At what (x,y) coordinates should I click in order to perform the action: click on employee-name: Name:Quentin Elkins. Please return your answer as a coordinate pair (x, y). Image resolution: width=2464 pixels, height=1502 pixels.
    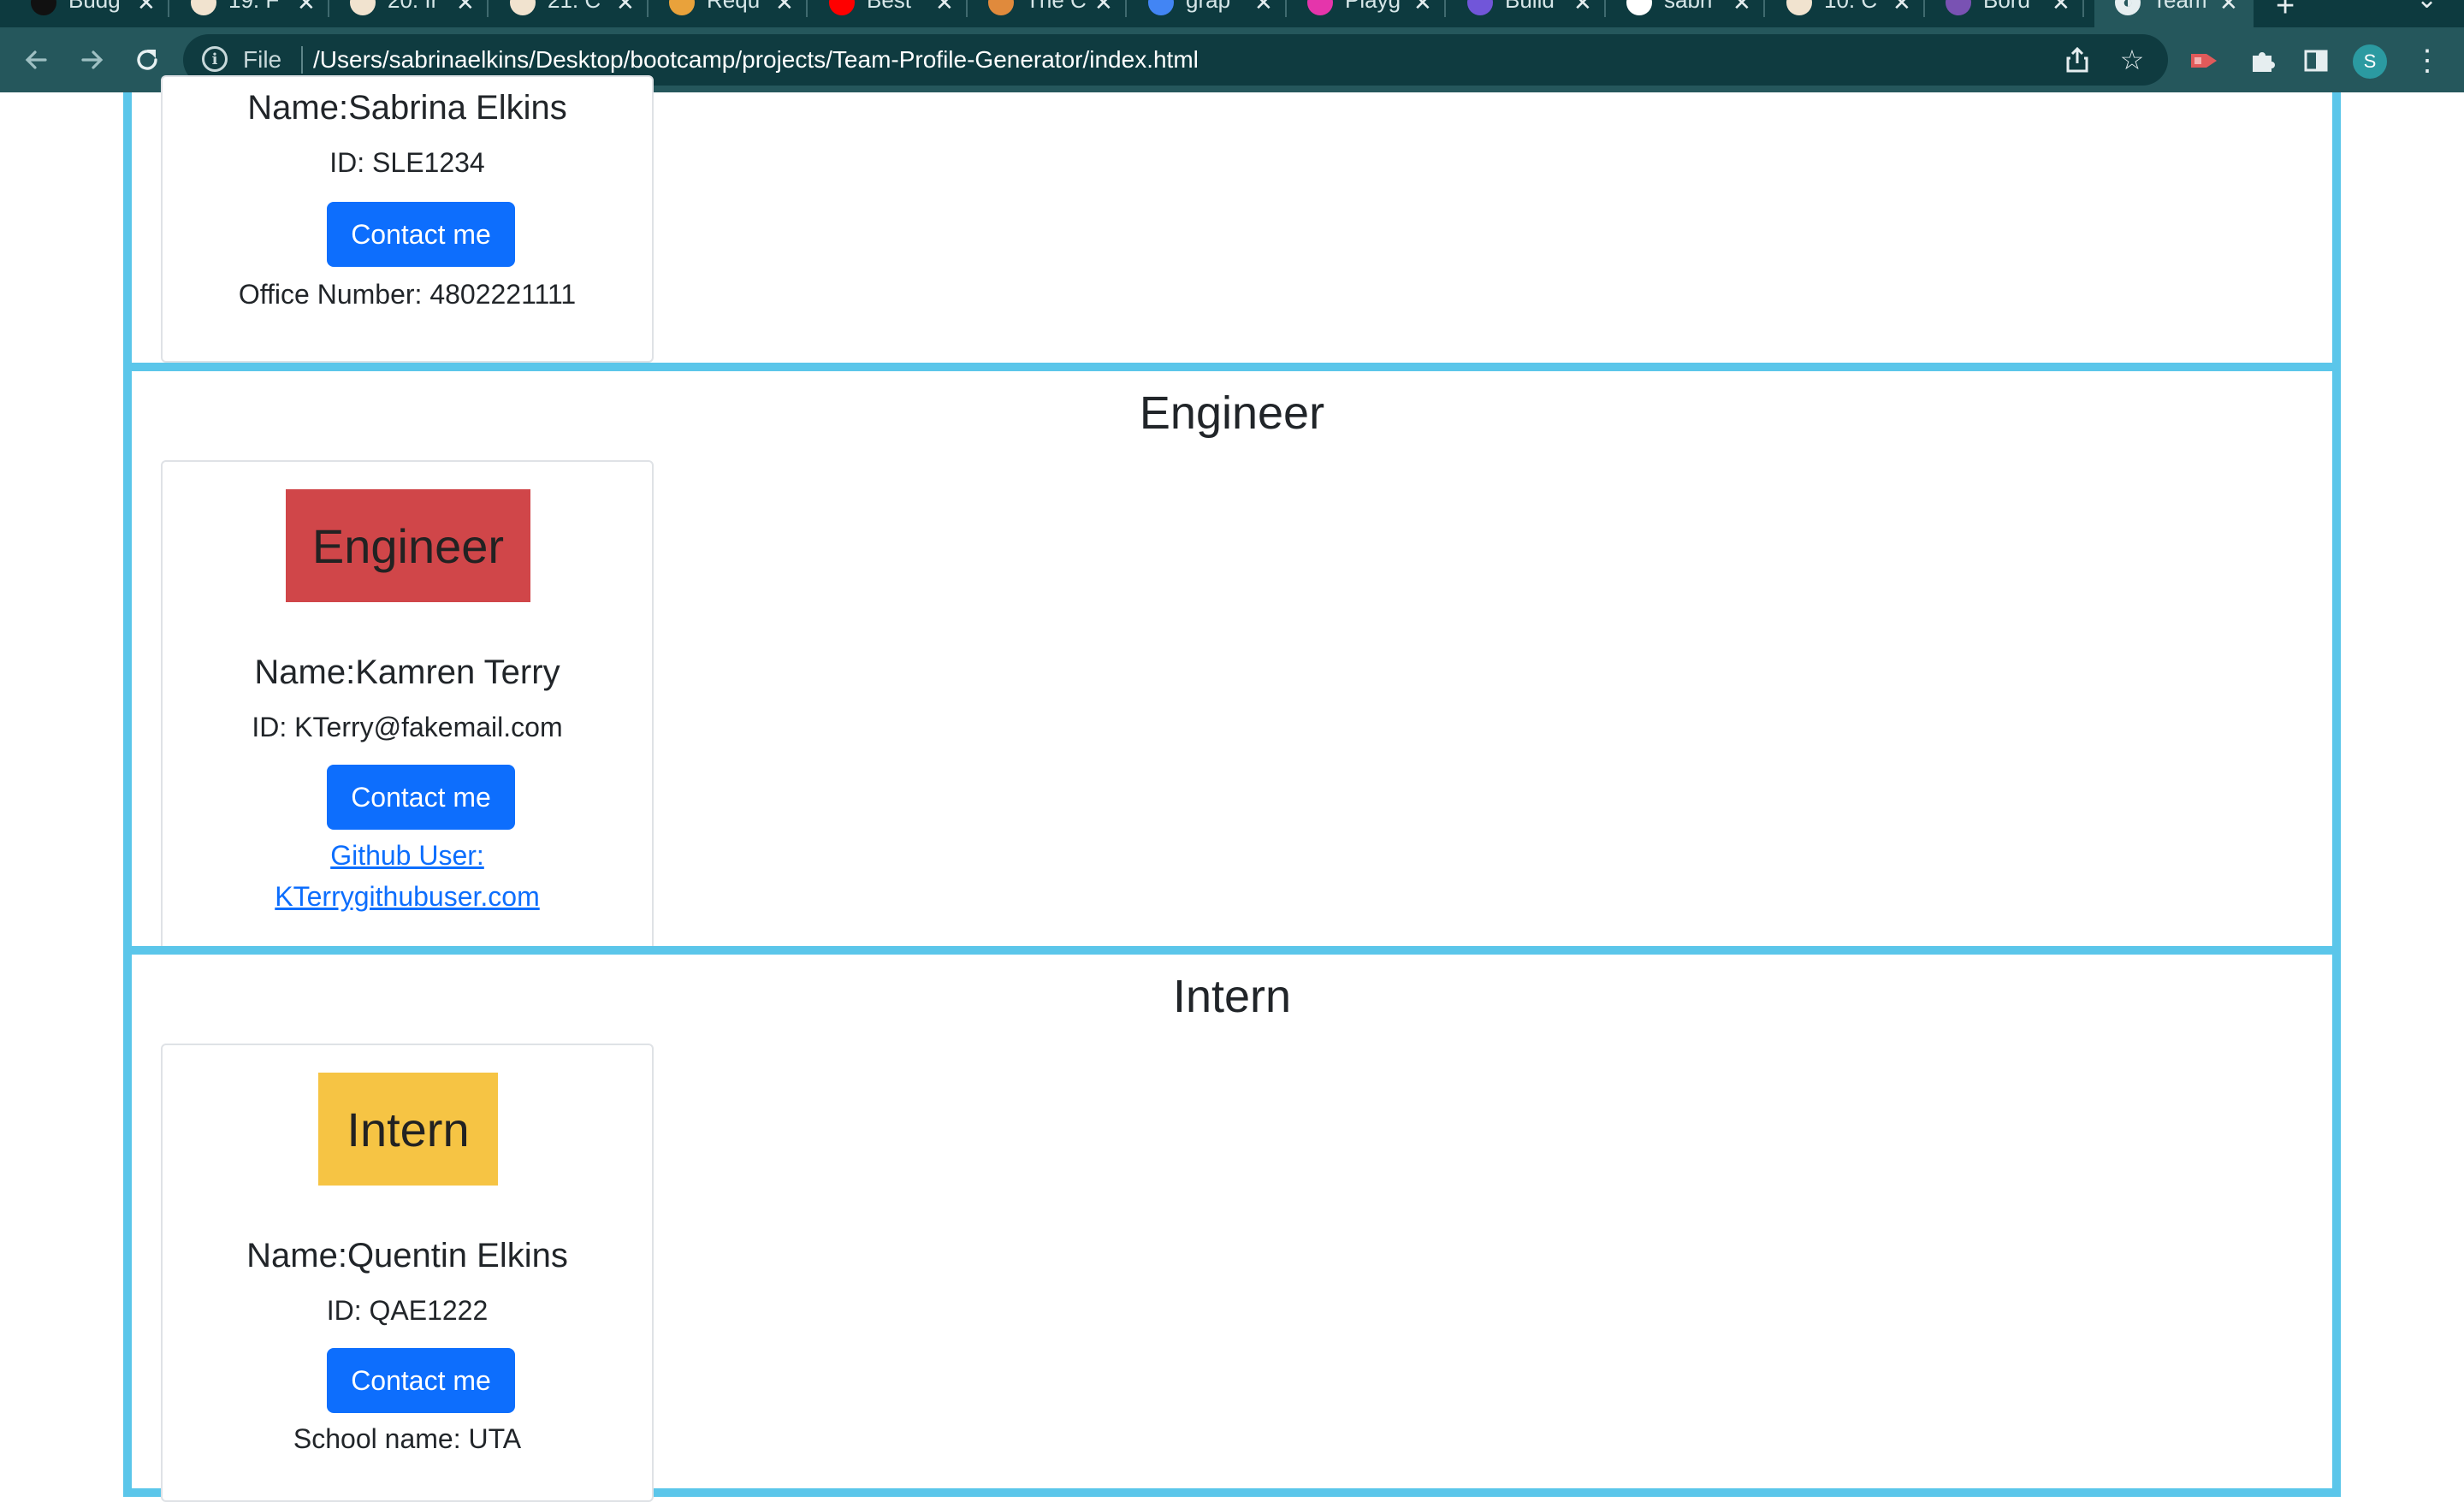
    Looking at the image, I should click on (407, 1255).